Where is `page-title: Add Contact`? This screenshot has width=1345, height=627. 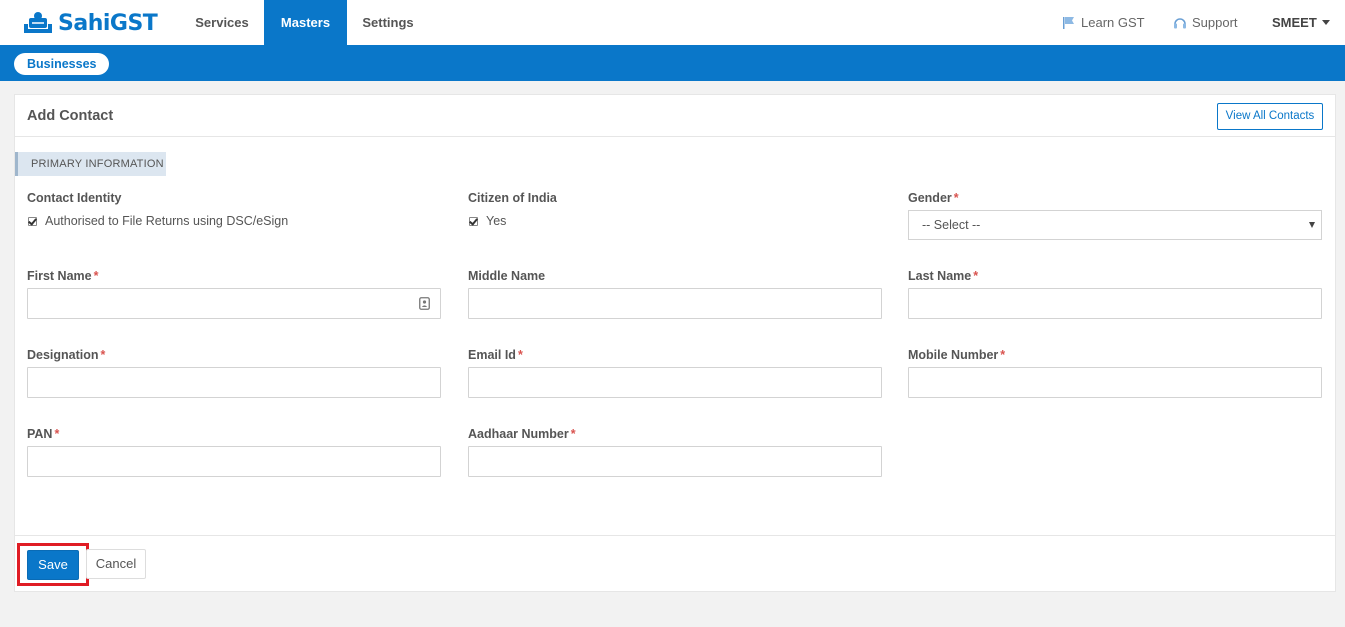
page-title: Add Contact is located at coordinates (70, 116).